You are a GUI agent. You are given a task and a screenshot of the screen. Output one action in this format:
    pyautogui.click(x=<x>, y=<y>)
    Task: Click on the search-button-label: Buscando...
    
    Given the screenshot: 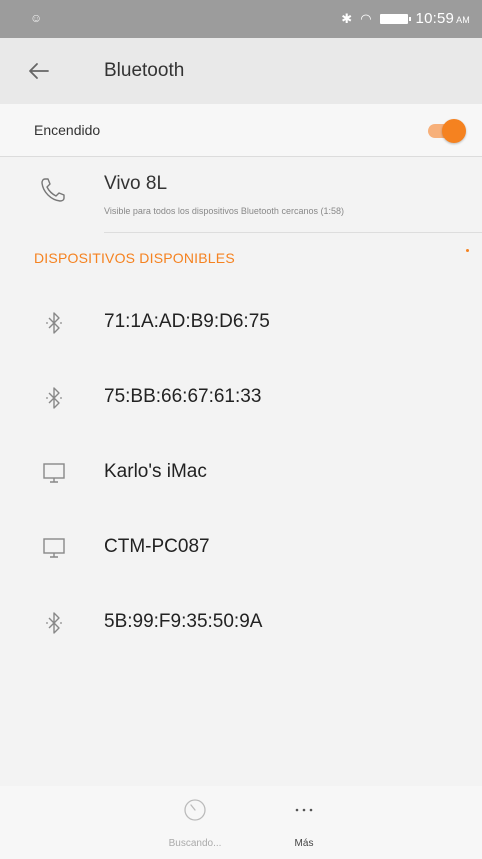 What is the action you would take?
    pyautogui.click(x=195, y=843)
    